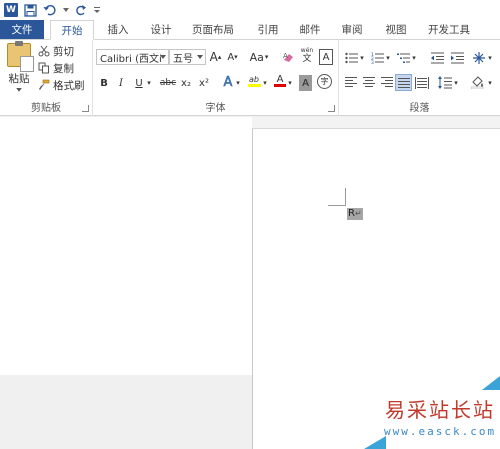 This screenshot has height=449, width=500. I want to click on numbering-icon: 123, so click(378, 59).